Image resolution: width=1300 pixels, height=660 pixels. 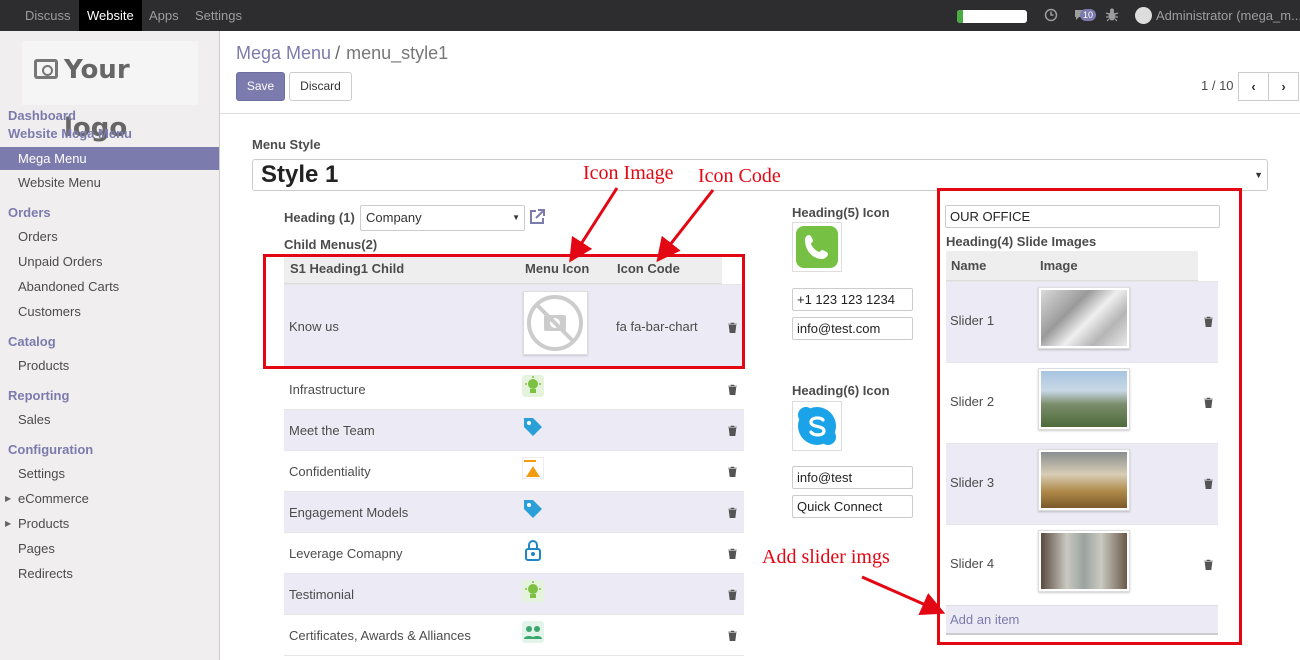 What do you see at coordinates (38, 395) in the screenshot?
I see `sidebar-head-reporting: Reporting` at bounding box center [38, 395].